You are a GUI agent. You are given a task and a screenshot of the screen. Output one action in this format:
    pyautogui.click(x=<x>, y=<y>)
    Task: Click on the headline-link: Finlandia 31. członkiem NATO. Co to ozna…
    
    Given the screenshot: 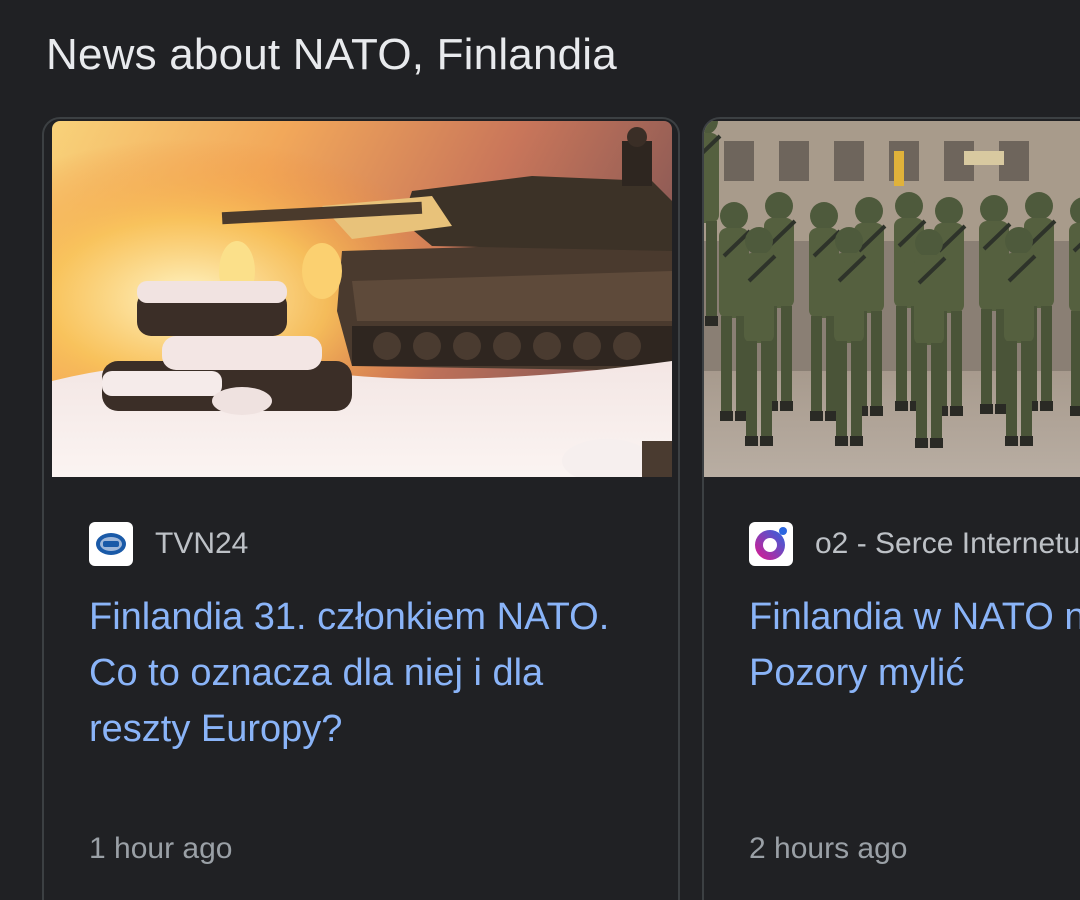 What is the action you would take?
    pyautogui.click(x=369, y=673)
    